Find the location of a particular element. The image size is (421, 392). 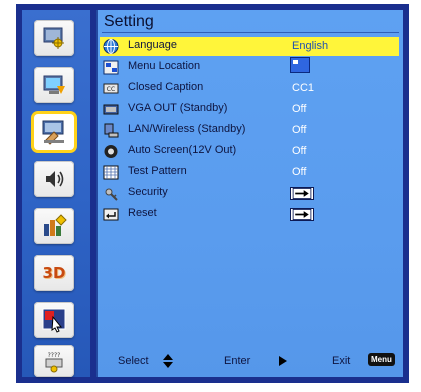

sidebar-item-setting is located at coordinates (54, 132).